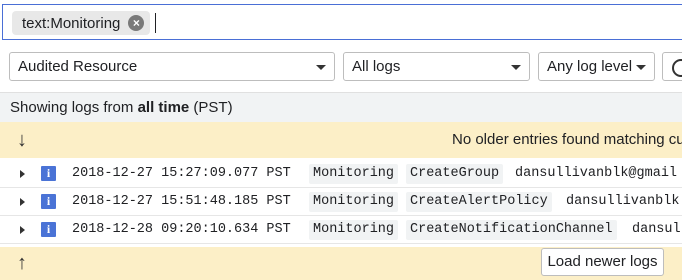  Describe the element at coordinates (74, 107) in the screenshot. I see `status-prefix: Showing logs from` at that location.